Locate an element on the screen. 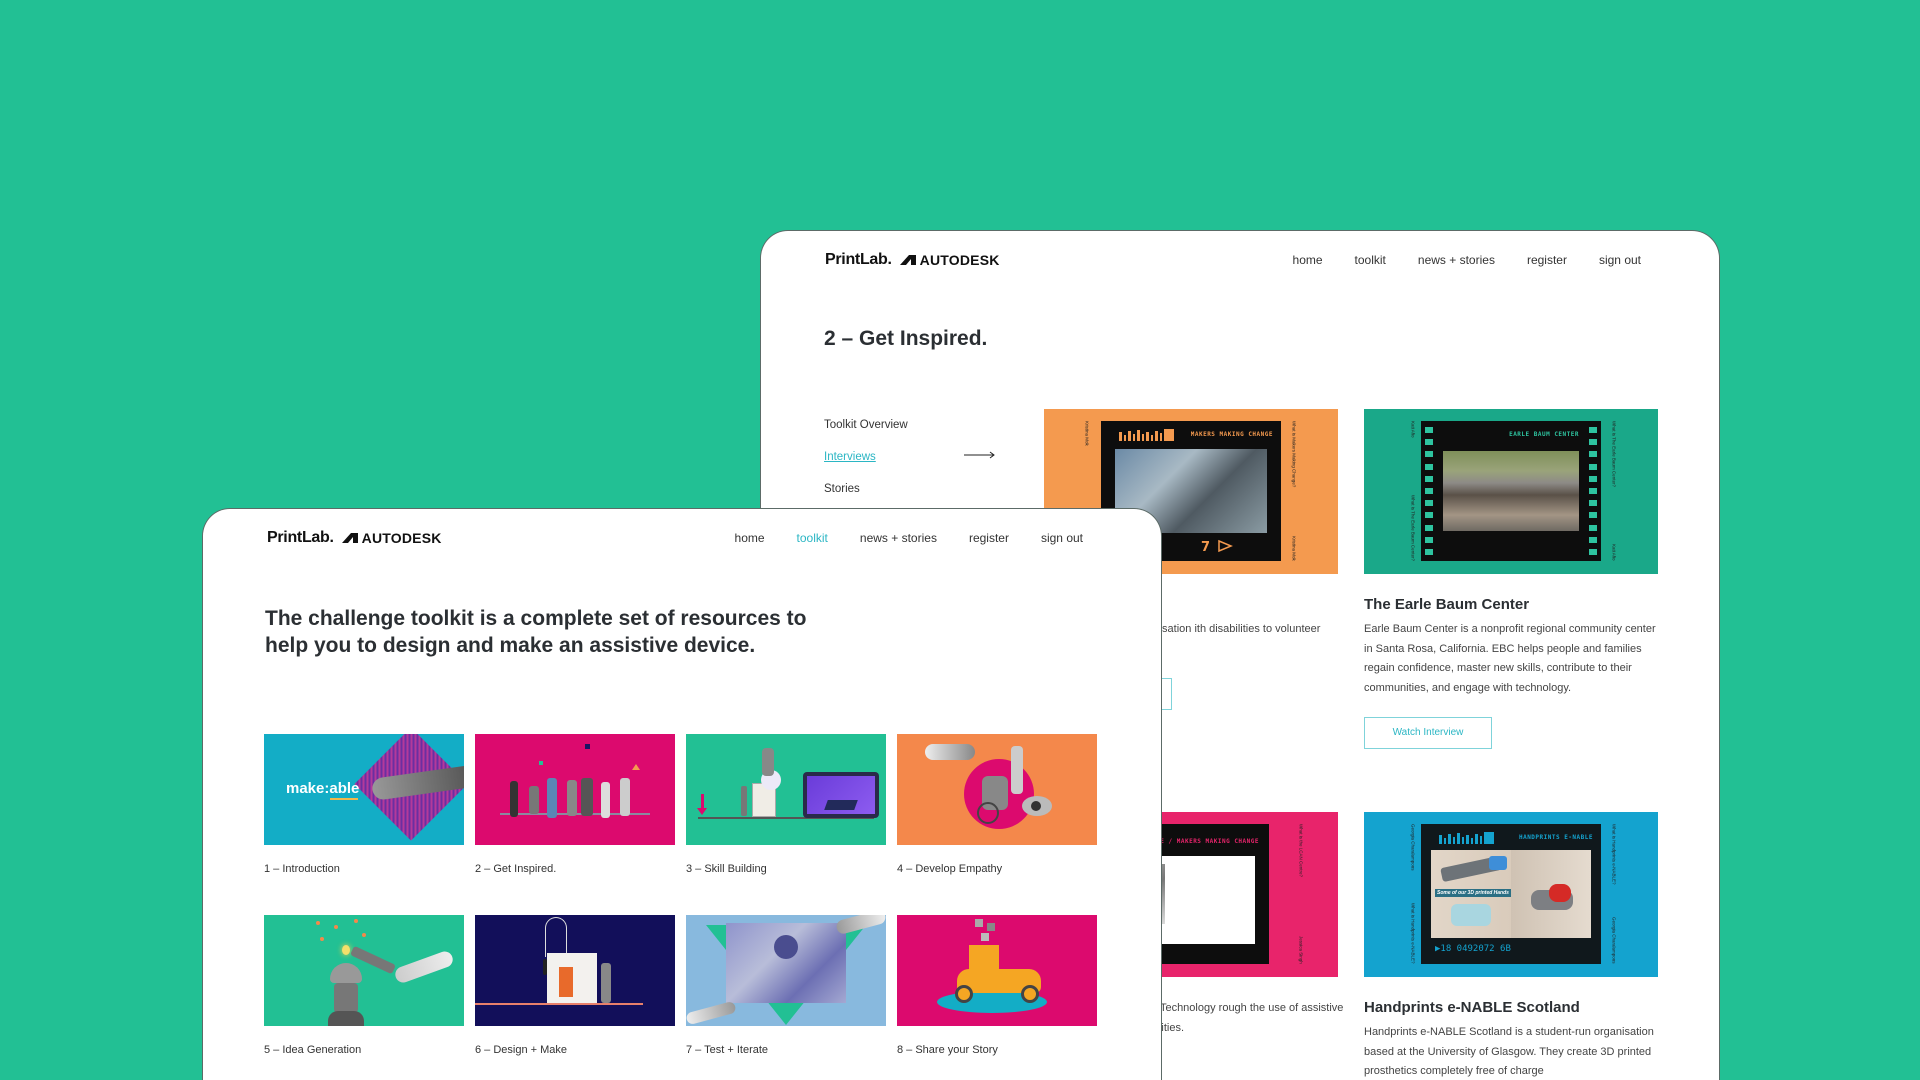 The width and height of the screenshot is (1920, 1080). subnav-interviews: Interviews is located at coordinates (914, 457).